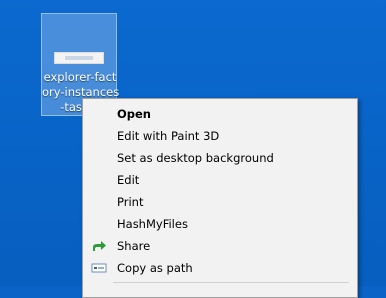 This screenshot has height=298, width=386. I want to click on menu-item-edit-with-paint-3d: Edit with Paint 3D, so click(220, 136).